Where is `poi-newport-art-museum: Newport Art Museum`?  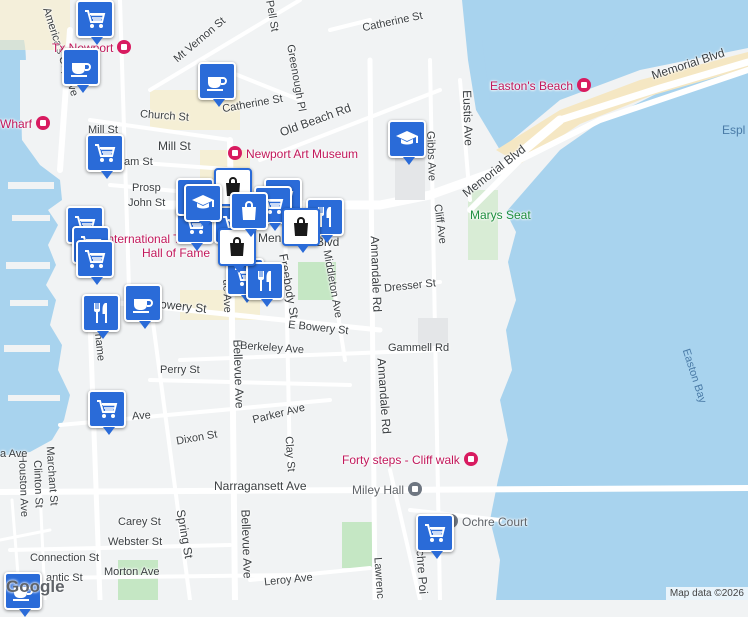
poi-newport-art-museum: Newport Art Museum is located at coordinates (293, 153).